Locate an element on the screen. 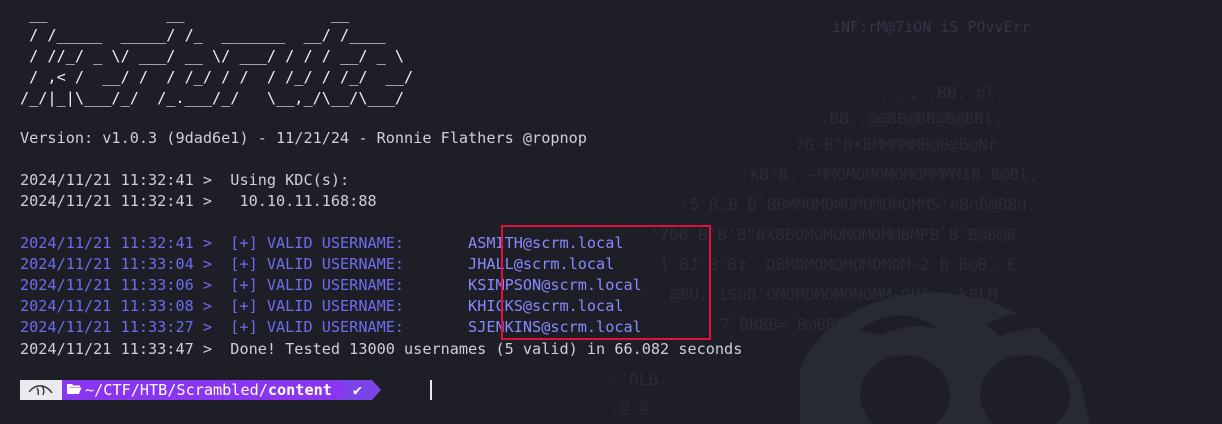  path-prefix: ~/CTF/HTB/Scrambled/ is located at coordinates (176, 390).